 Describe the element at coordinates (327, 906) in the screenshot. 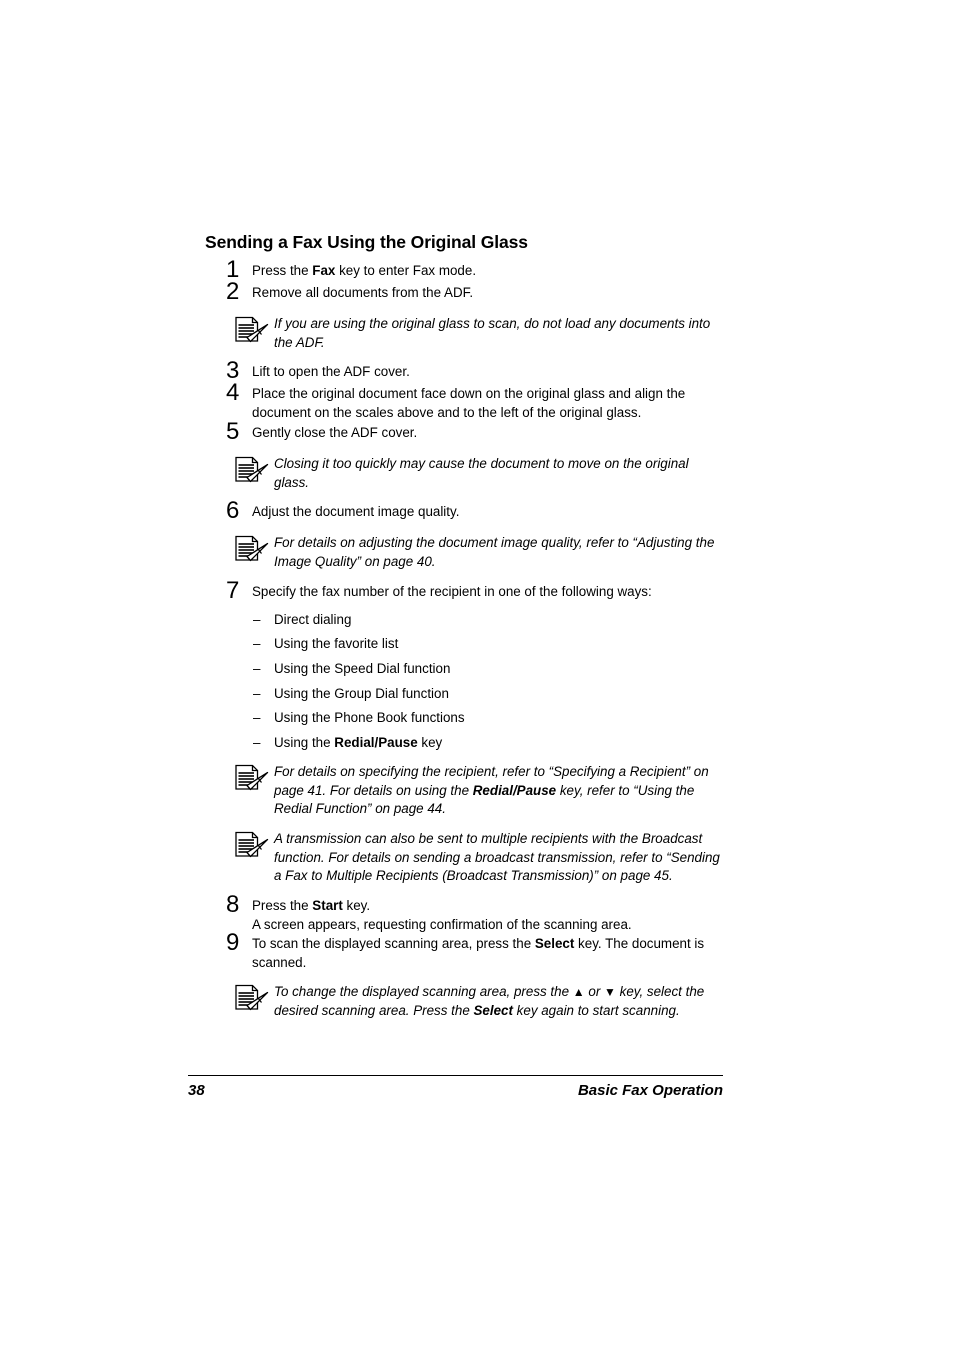

I see `step-text-bold: Start` at that location.